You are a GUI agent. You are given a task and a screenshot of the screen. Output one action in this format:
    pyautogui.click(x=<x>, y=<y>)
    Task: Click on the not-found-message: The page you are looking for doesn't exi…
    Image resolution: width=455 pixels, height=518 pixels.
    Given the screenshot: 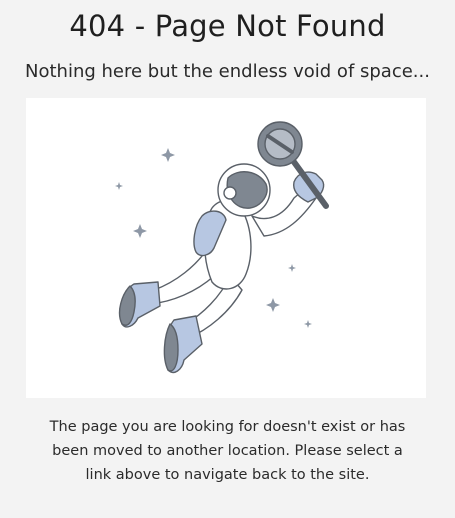 What is the action you would take?
    pyautogui.click(x=227, y=451)
    